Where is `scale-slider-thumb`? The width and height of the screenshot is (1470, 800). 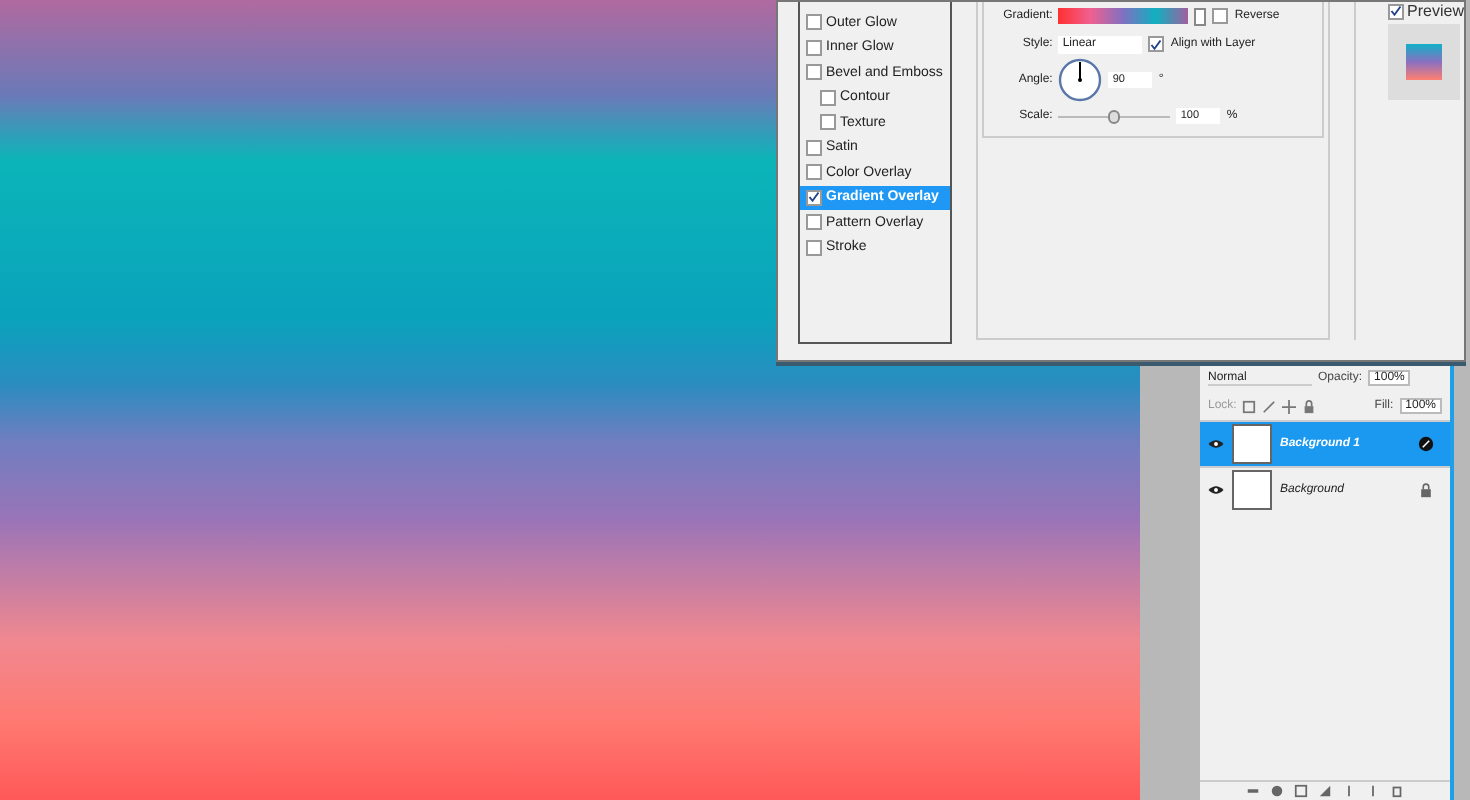 scale-slider-thumb is located at coordinates (1114, 116).